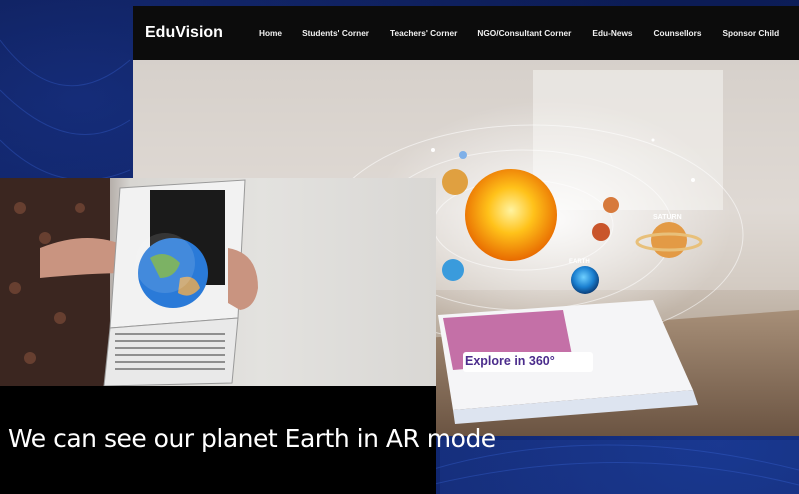  I want to click on nav-edu-news: Edu-News, so click(612, 33).